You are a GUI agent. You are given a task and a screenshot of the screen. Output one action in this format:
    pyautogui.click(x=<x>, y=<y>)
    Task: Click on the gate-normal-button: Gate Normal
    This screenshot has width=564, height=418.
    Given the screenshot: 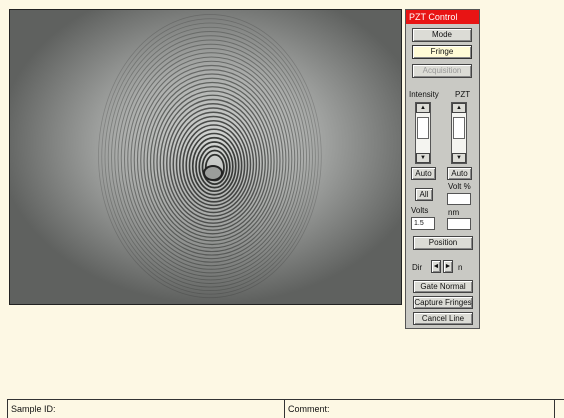 What is the action you would take?
    pyautogui.click(x=443, y=286)
    